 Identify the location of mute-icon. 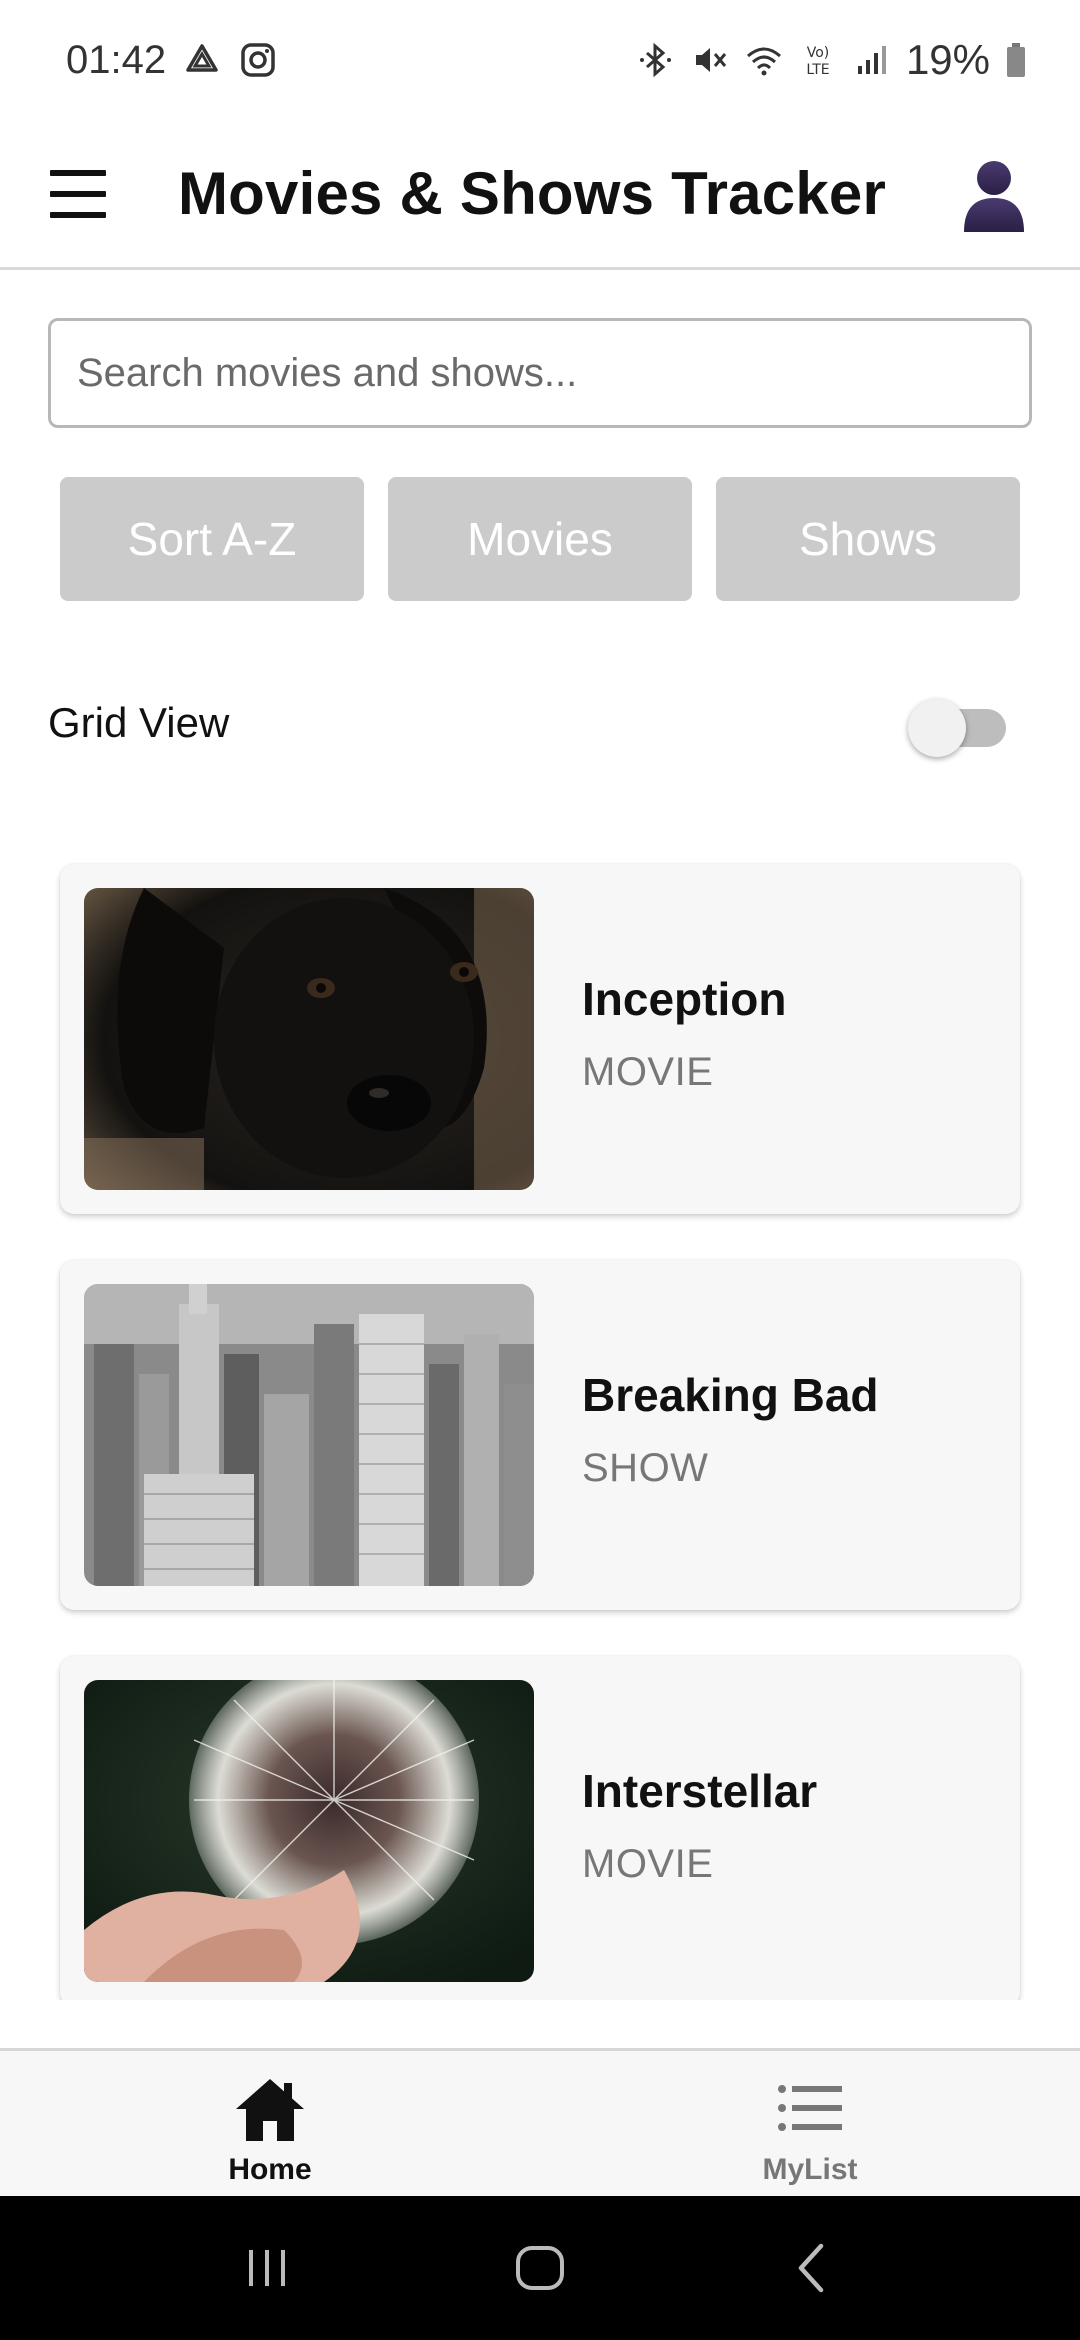
(711, 60).